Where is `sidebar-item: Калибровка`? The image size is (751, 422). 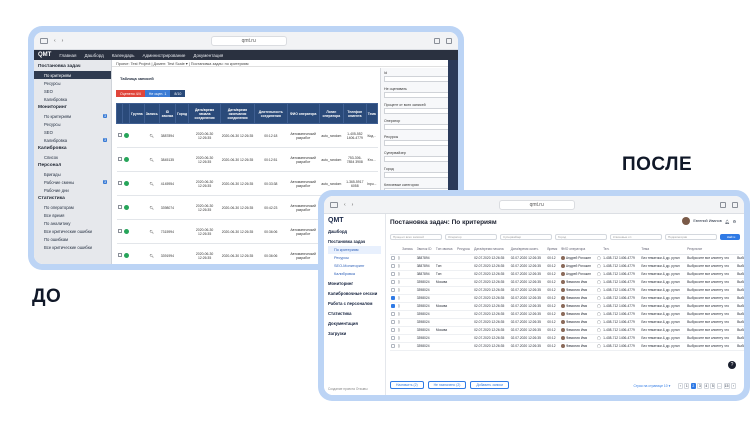
sidebar-item: Калибровка is located at coordinates (72, 99).